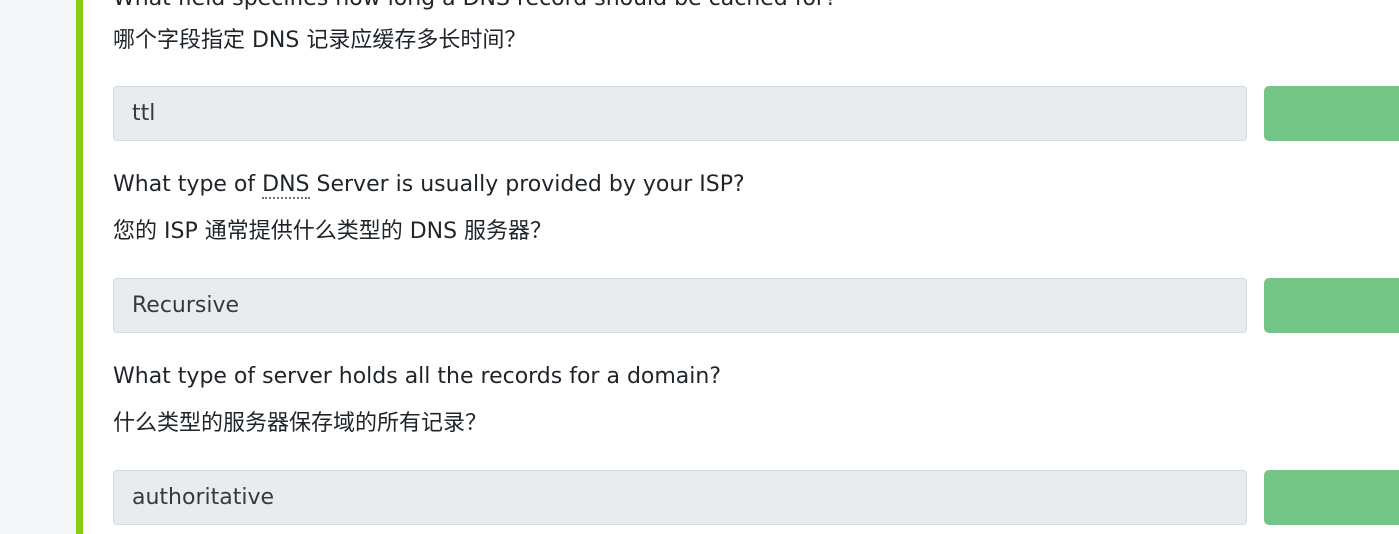  I want to click on question-2-translation: 您的 ISP 通常提供什么类型的 DNS 服务器？, so click(333, 231).